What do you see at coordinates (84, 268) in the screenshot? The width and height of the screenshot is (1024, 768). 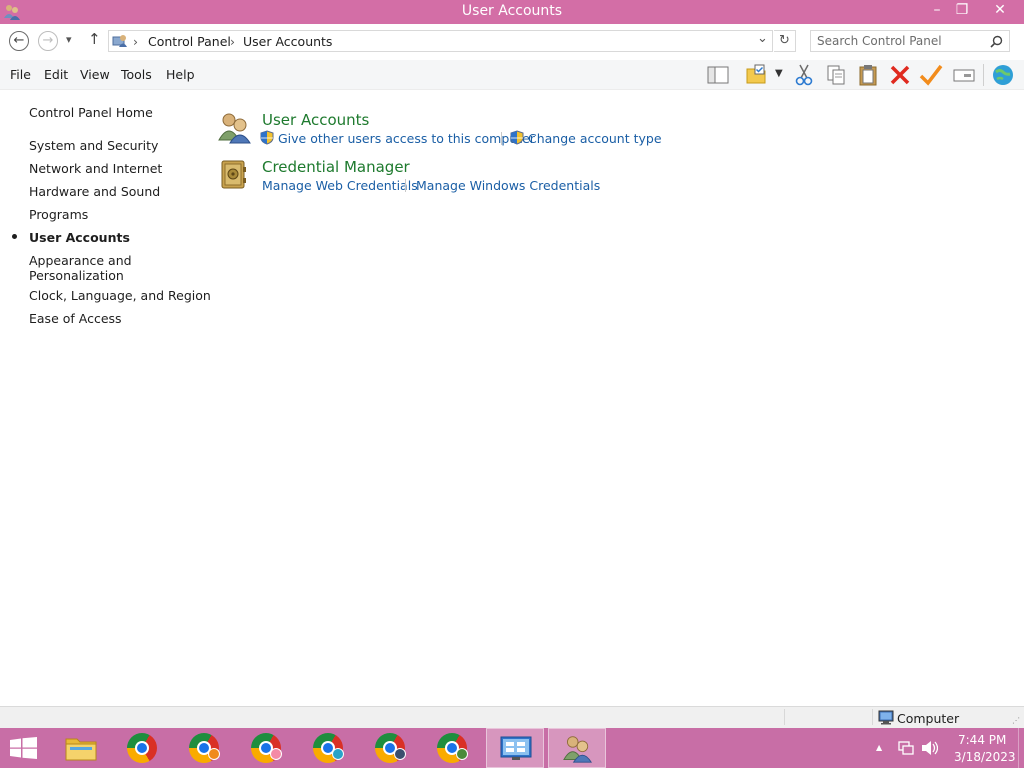 I see `sidebar-item-appearance-and-personalization: Appearance and Personalization` at bounding box center [84, 268].